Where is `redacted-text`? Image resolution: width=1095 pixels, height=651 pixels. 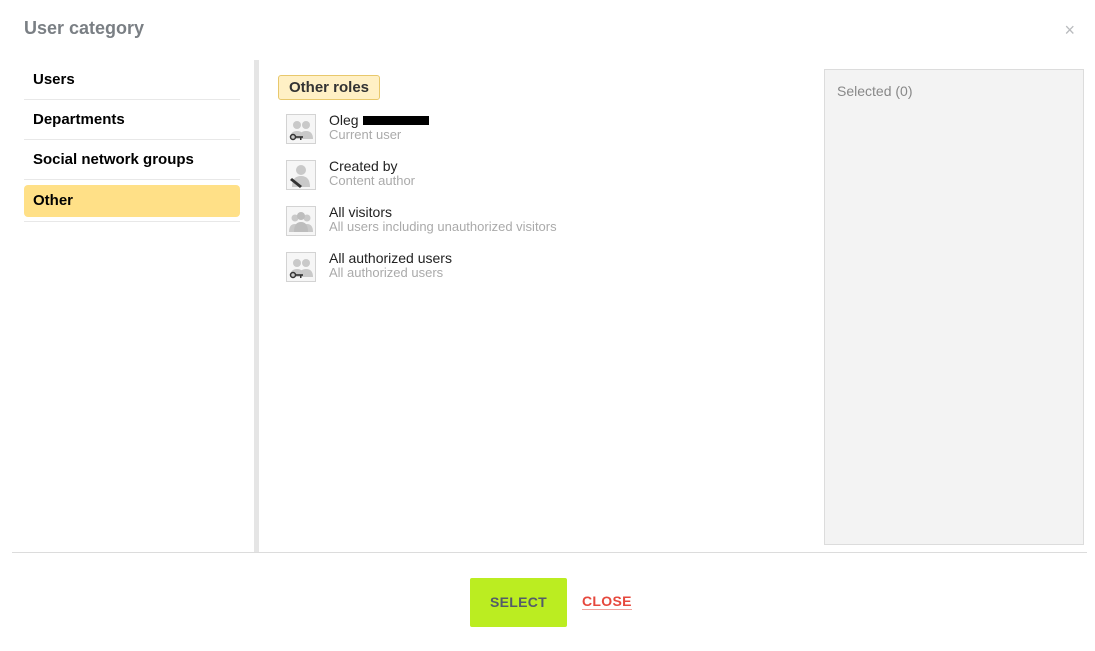
redacted-text is located at coordinates (395, 120).